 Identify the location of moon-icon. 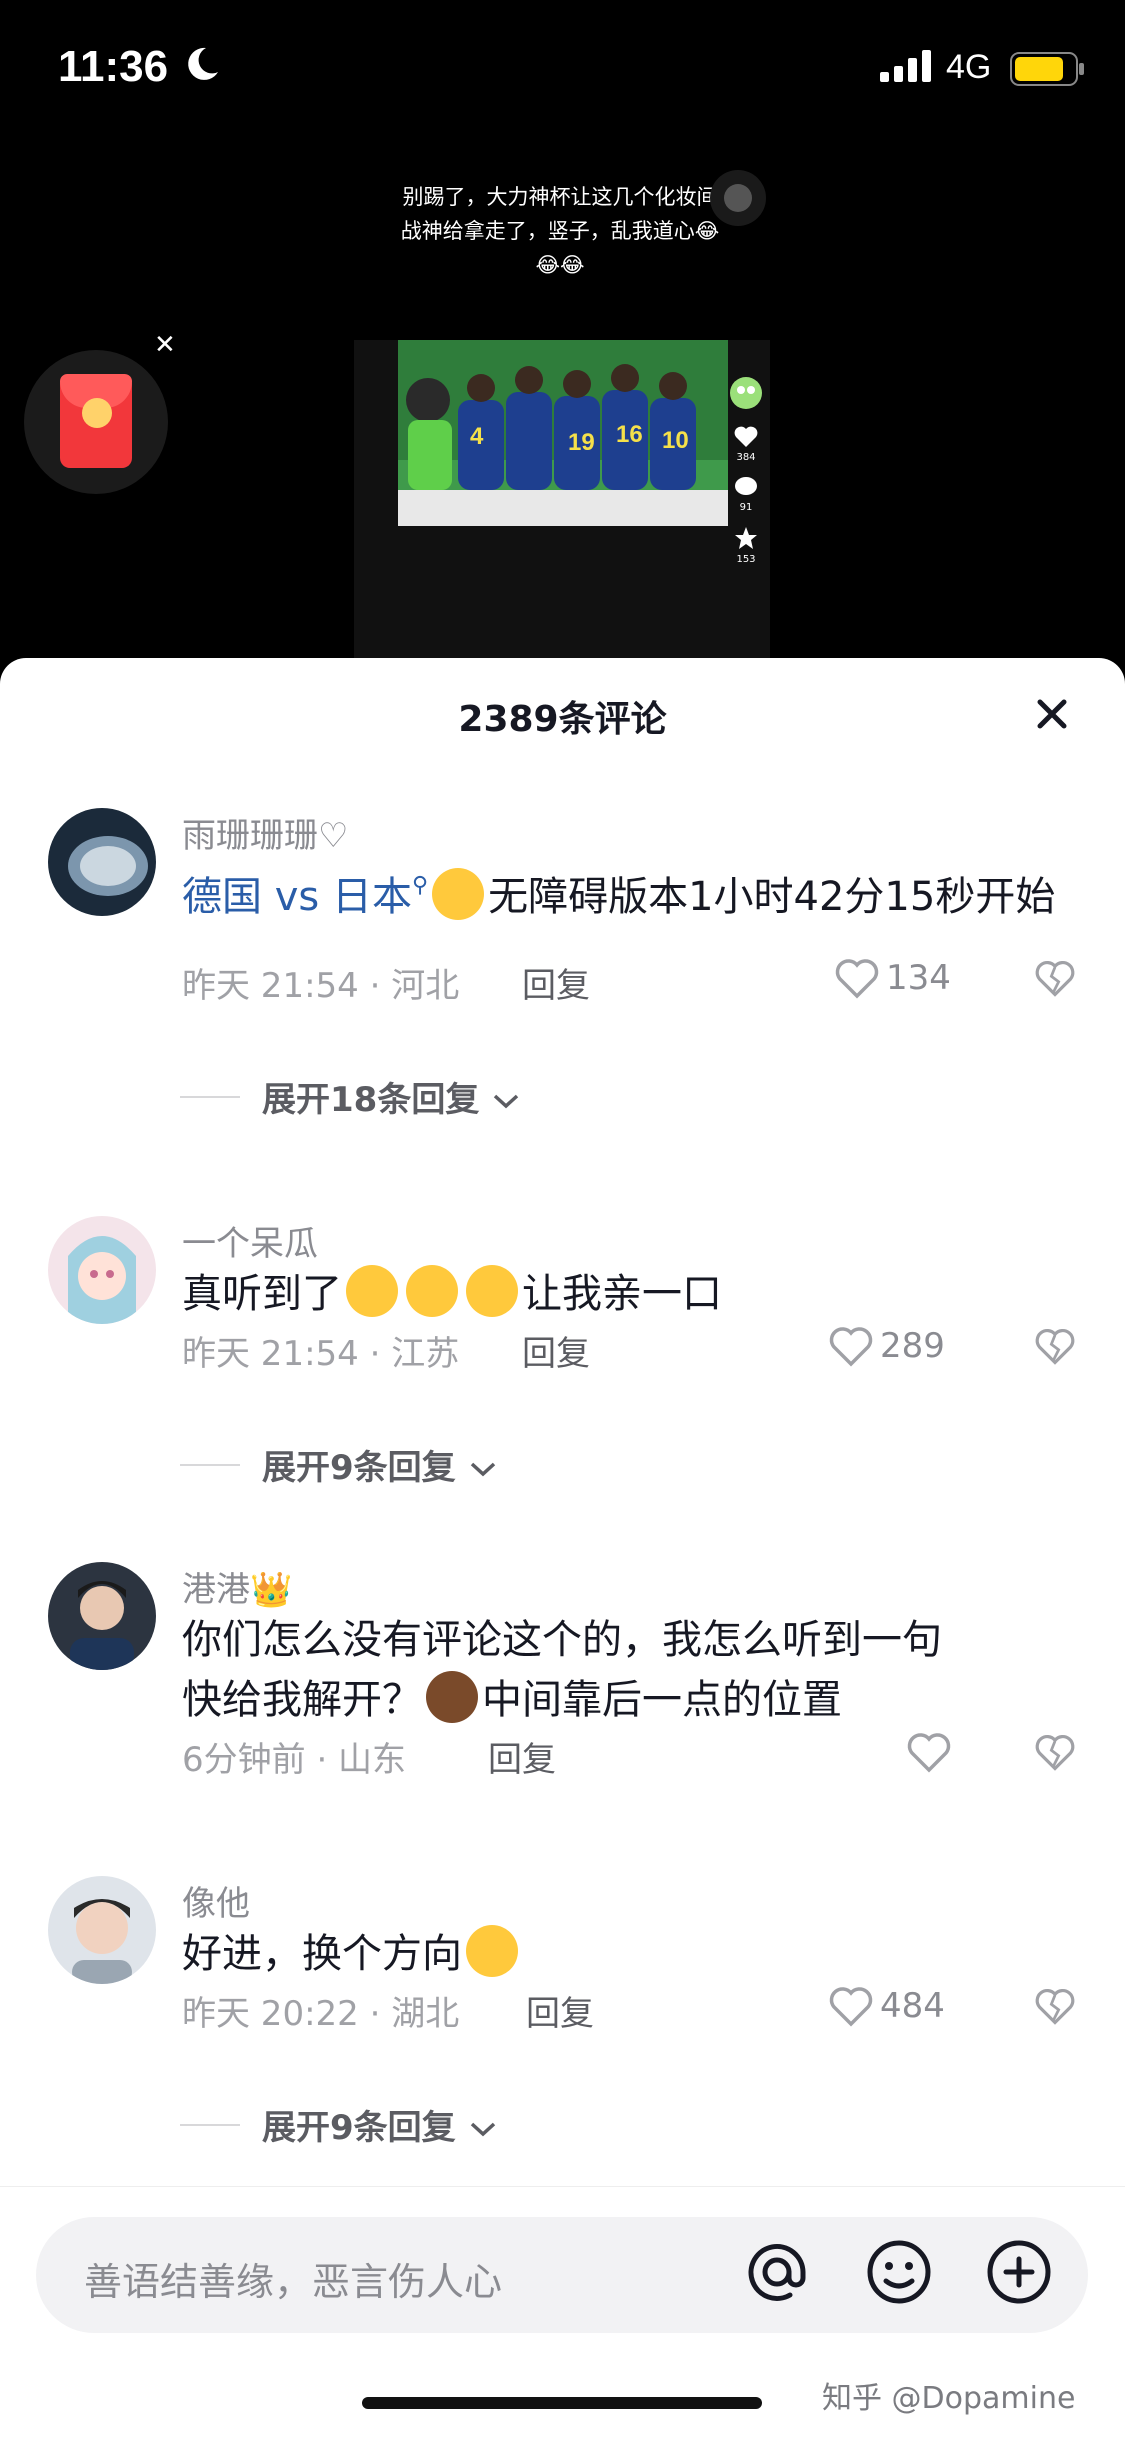
(202, 66).